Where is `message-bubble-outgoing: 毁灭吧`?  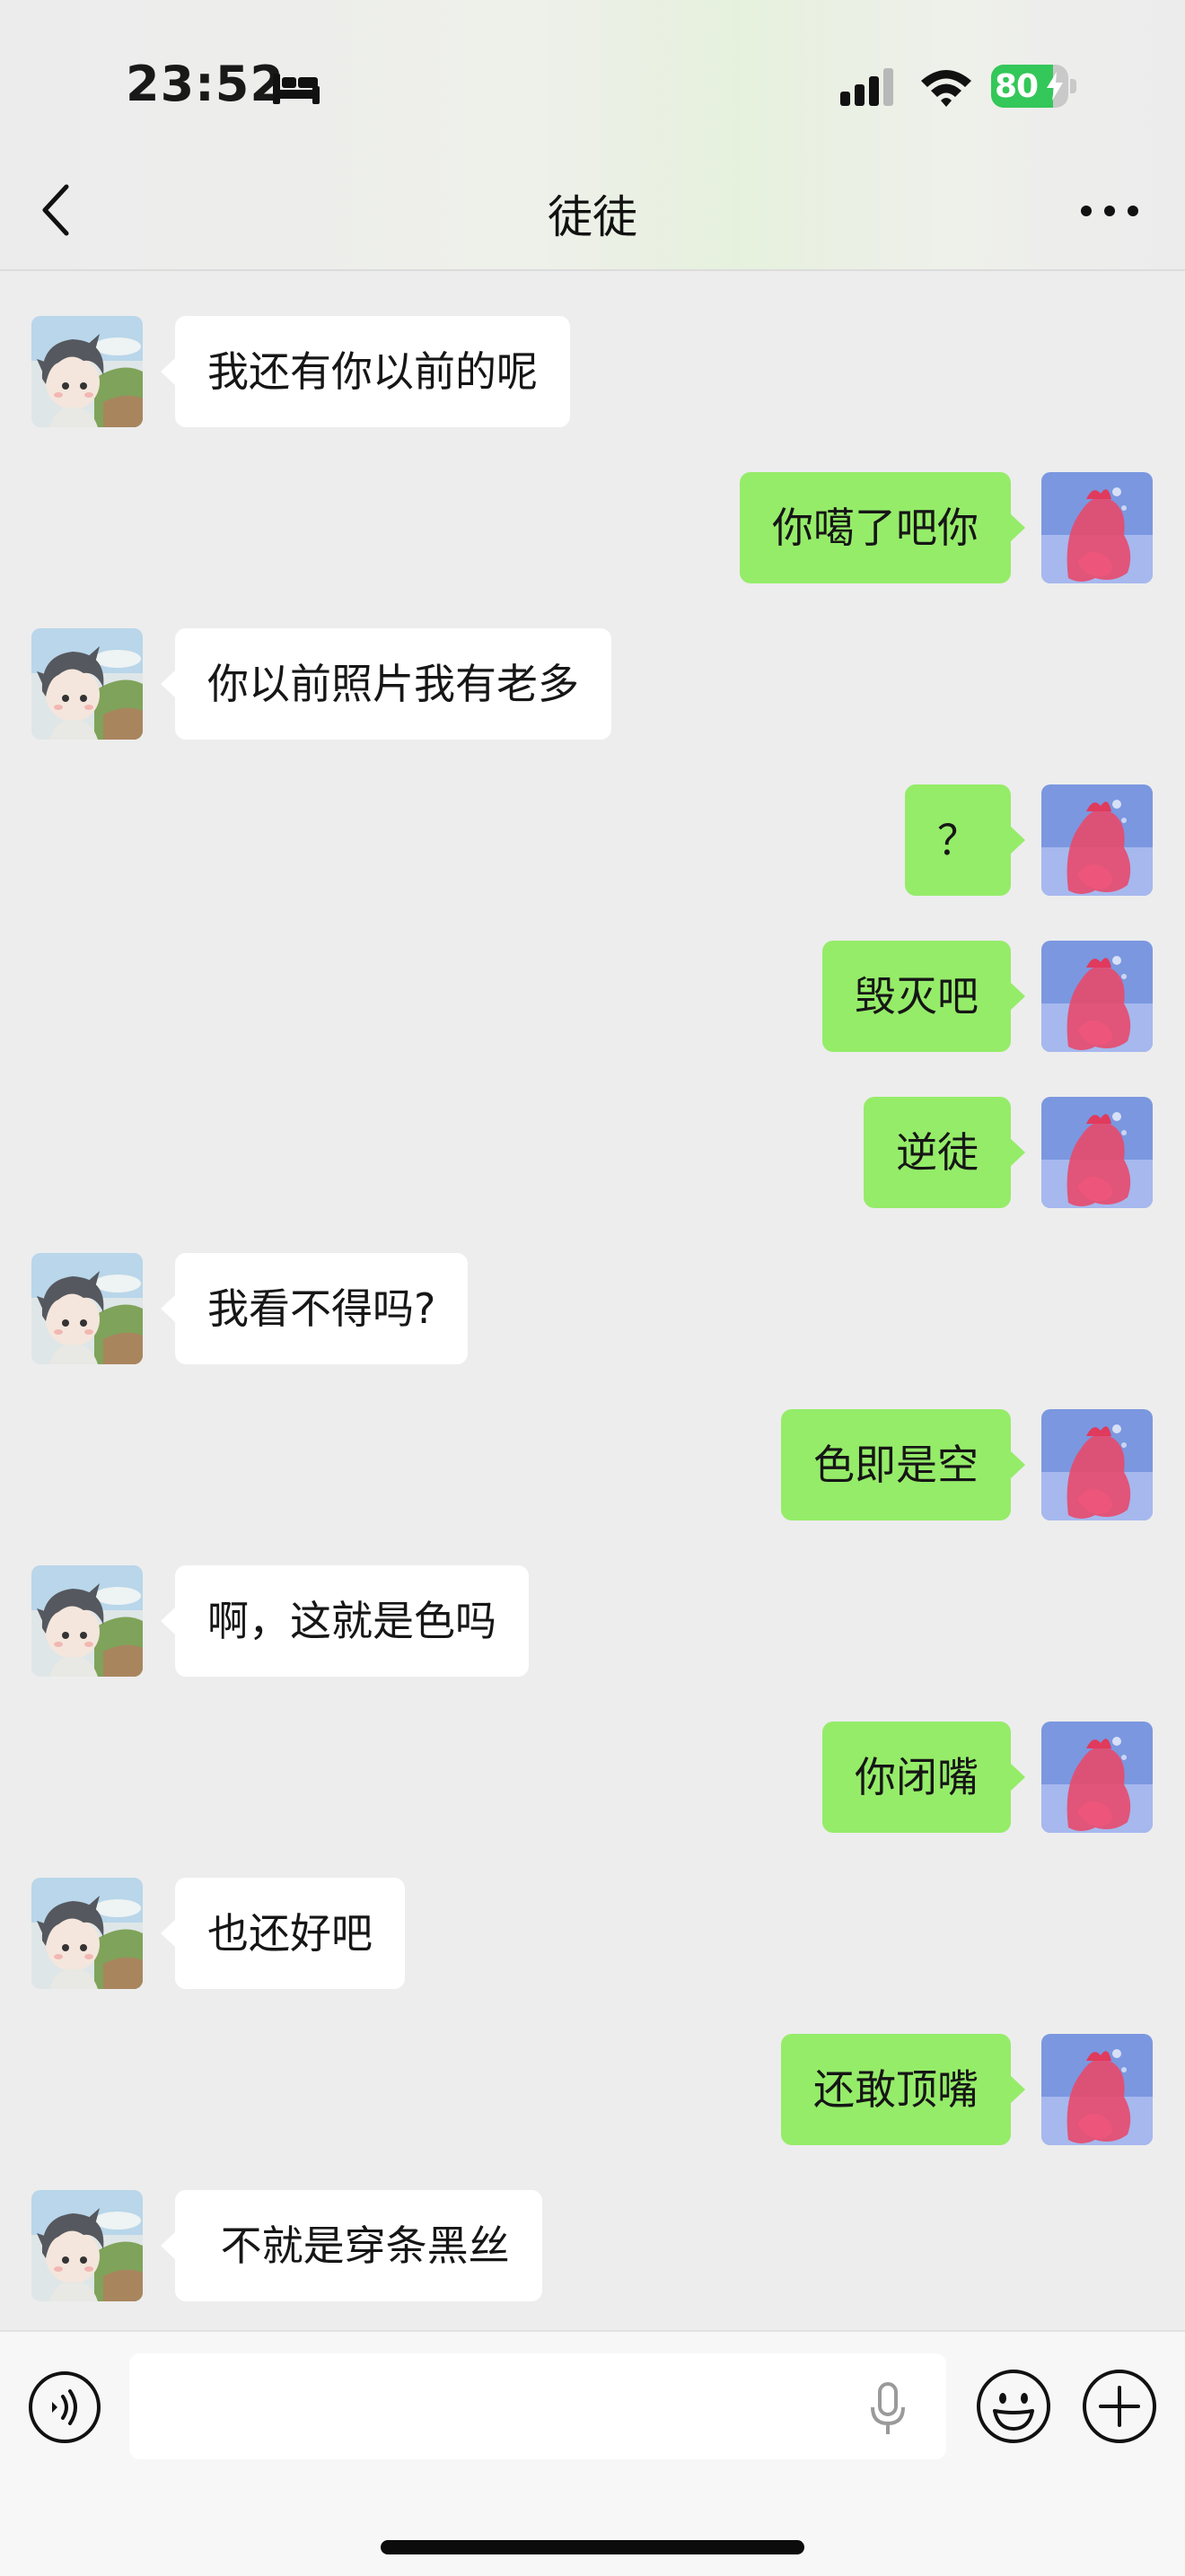 message-bubble-outgoing: 毁灭吧 is located at coordinates (923, 996).